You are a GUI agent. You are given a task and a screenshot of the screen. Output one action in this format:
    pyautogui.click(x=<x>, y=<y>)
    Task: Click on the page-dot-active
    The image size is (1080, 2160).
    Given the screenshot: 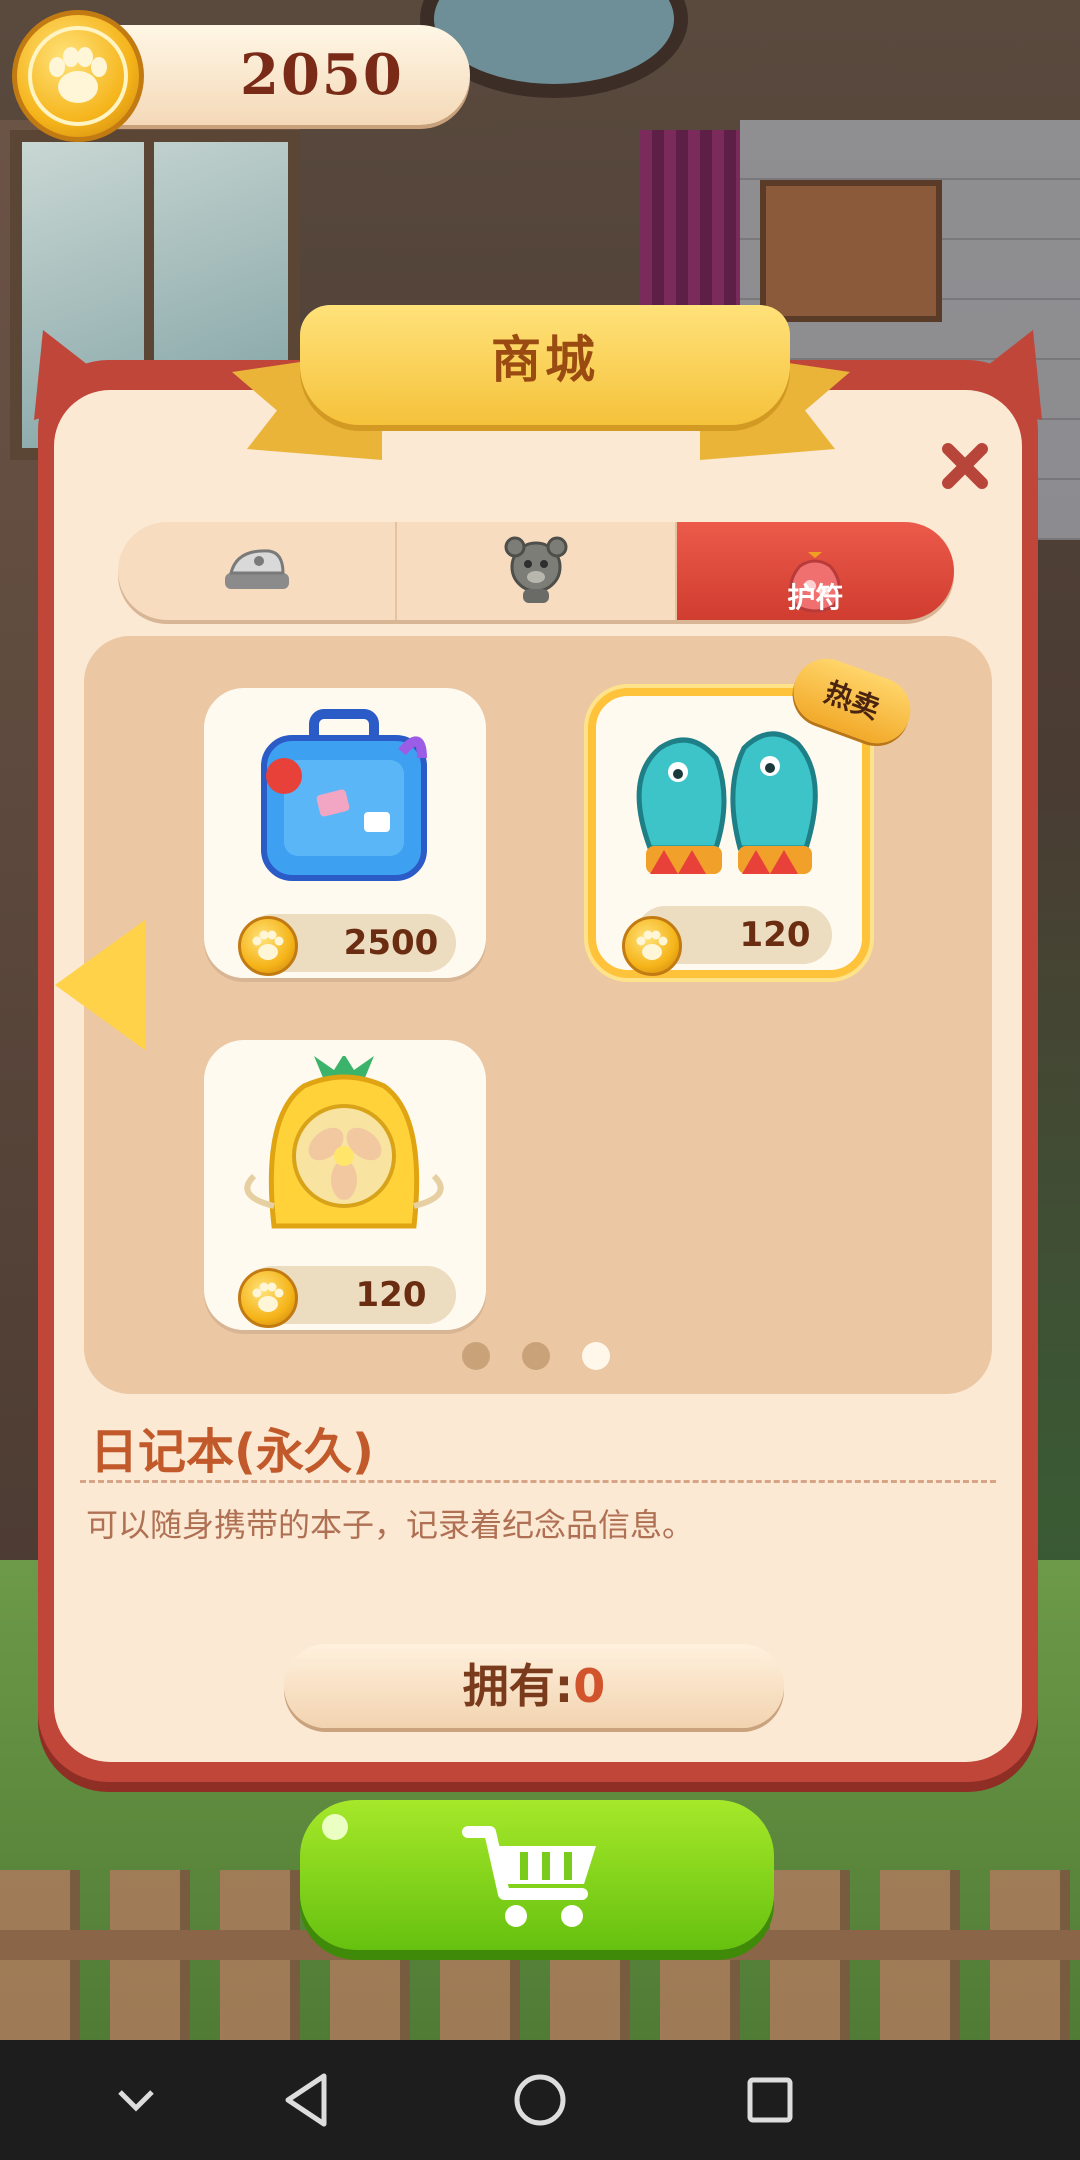 What is the action you would take?
    pyautogui.click(x=596, y=1356)
    